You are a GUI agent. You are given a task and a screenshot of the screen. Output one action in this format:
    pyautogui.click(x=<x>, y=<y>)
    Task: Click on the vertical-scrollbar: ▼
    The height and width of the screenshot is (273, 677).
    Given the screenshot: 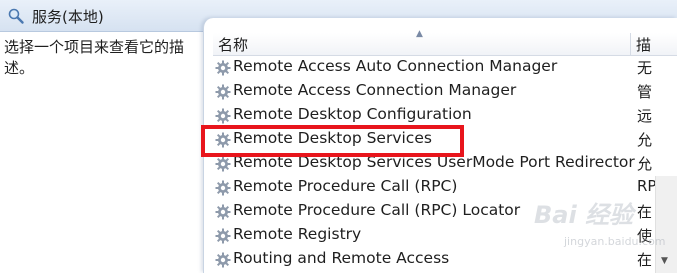 What is the action you would take?
    pyautogui.click(x=666, y=224)
    